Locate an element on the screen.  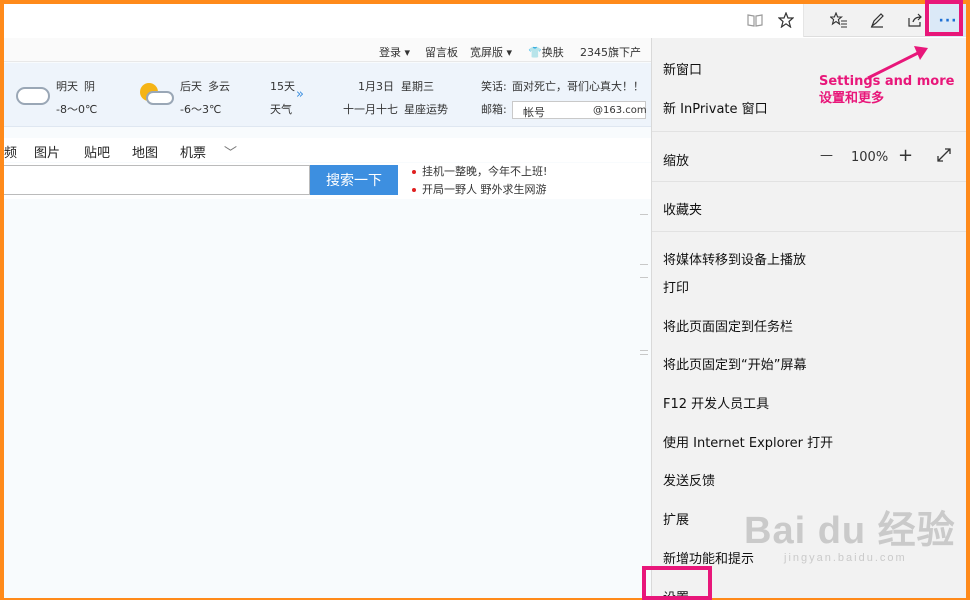
day1-temp: -8～0℃ is located at coordinates (77, 109).